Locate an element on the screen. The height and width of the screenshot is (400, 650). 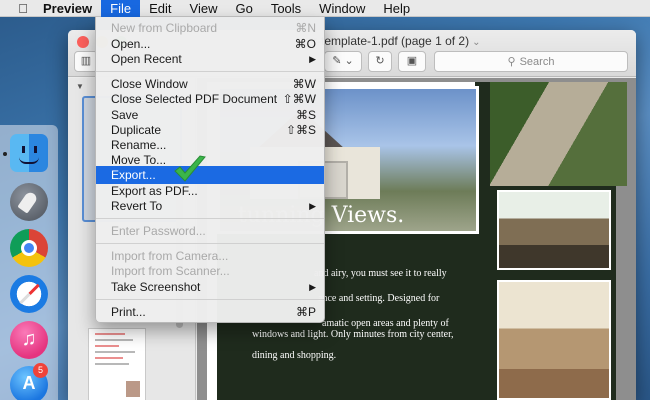
finder-icon is located at coordinates (29, 153).